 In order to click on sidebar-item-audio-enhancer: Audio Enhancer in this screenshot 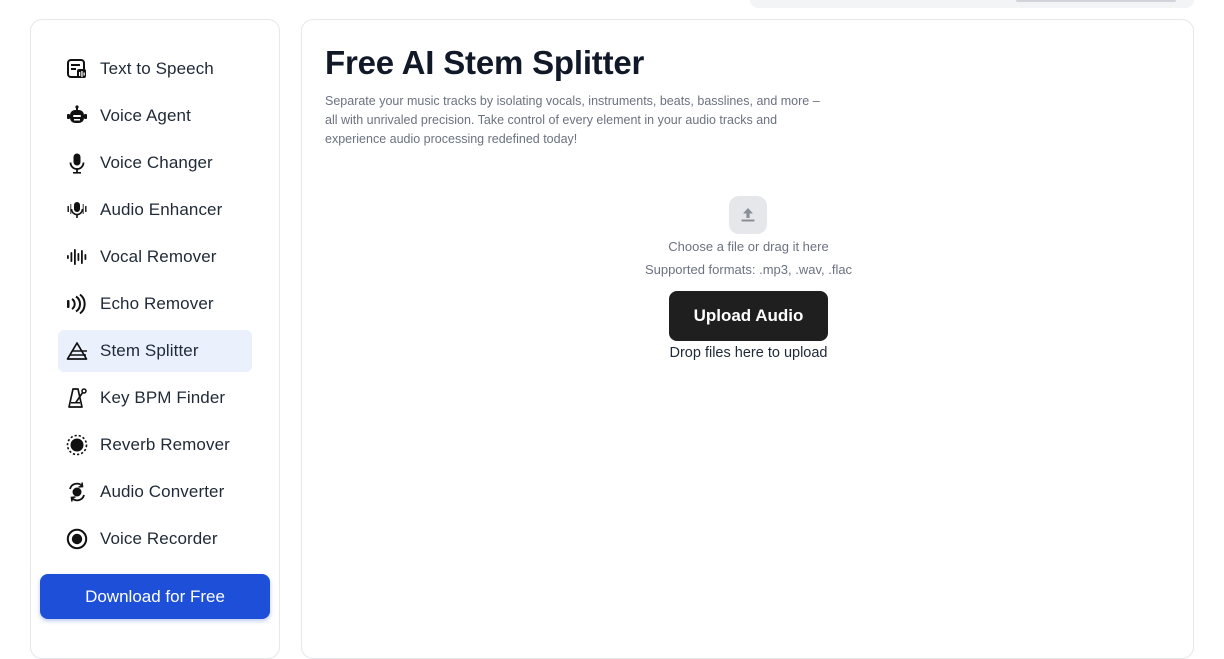, I will do `click(155, 210)`.